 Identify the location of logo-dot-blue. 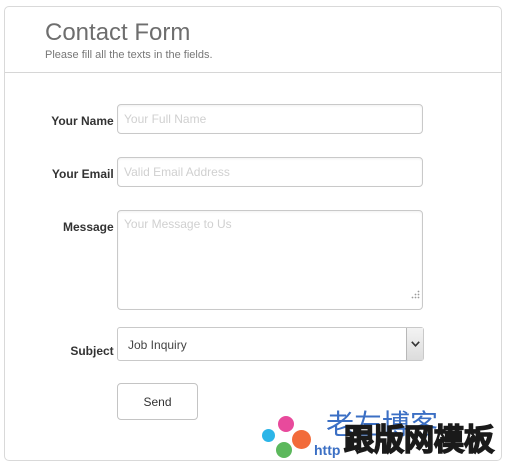
(268, 435).